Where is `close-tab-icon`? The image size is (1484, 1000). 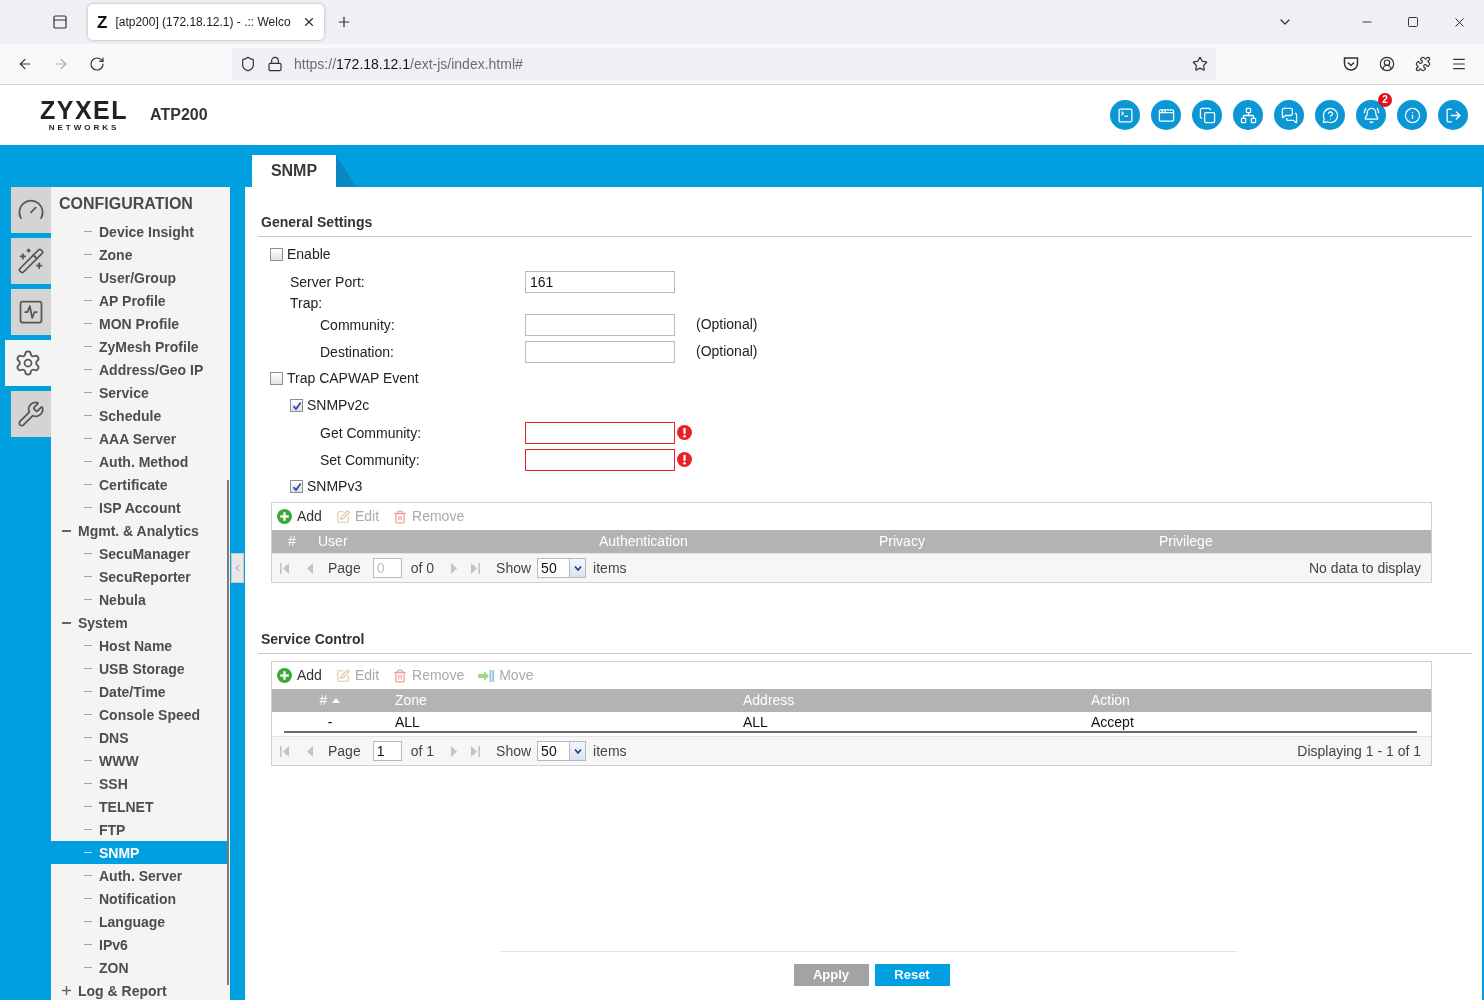
close-tab-icon is located at coordinates (309, 22).